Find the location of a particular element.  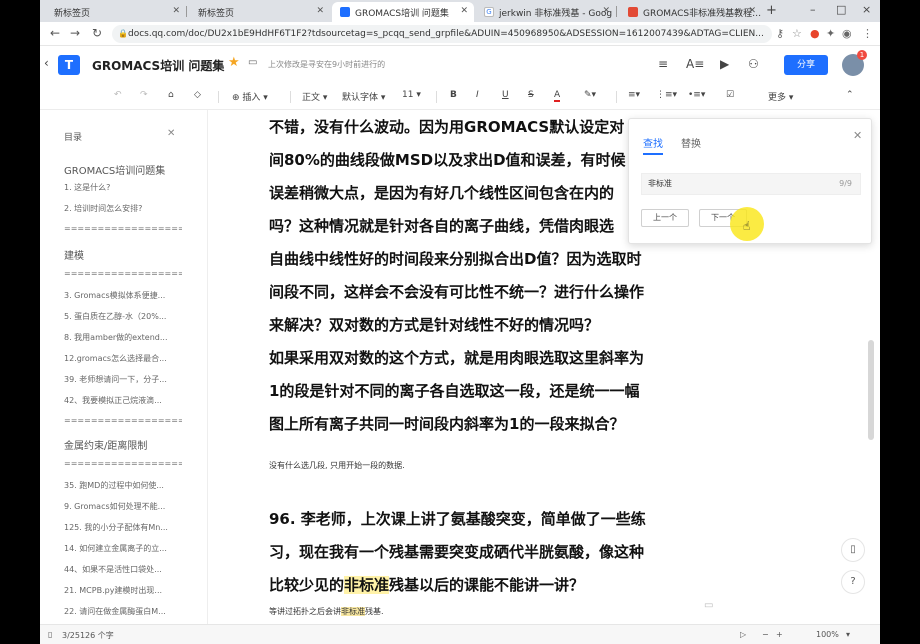

more-label: 更多 is located at coordinates (777, 98).